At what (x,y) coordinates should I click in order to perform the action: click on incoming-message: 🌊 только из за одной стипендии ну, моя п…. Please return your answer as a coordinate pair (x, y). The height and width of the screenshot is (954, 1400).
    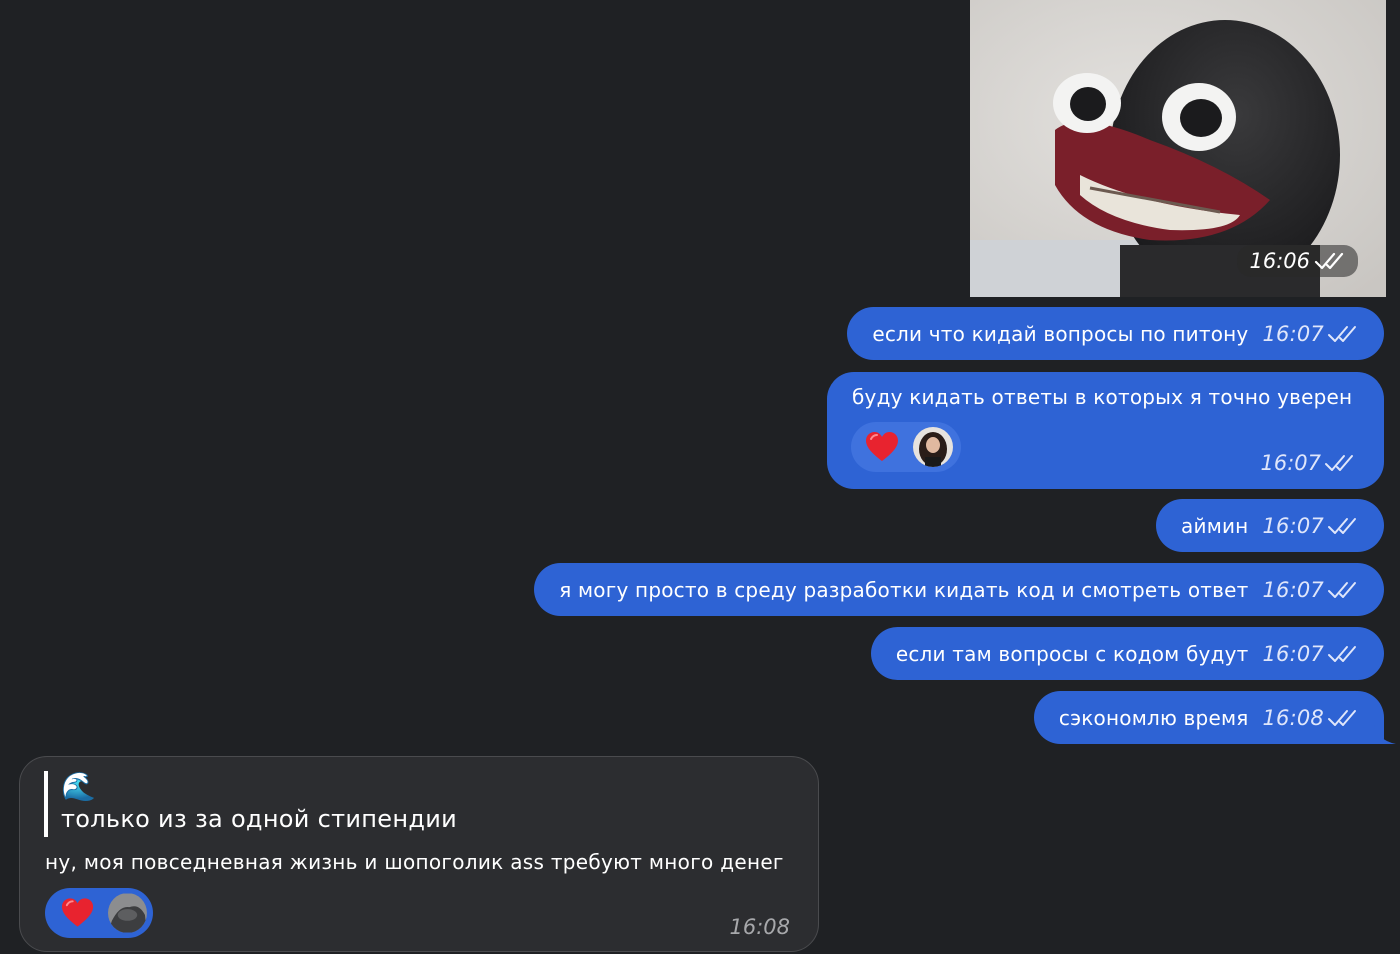
    Looking at the image, I should click on (419, 854).